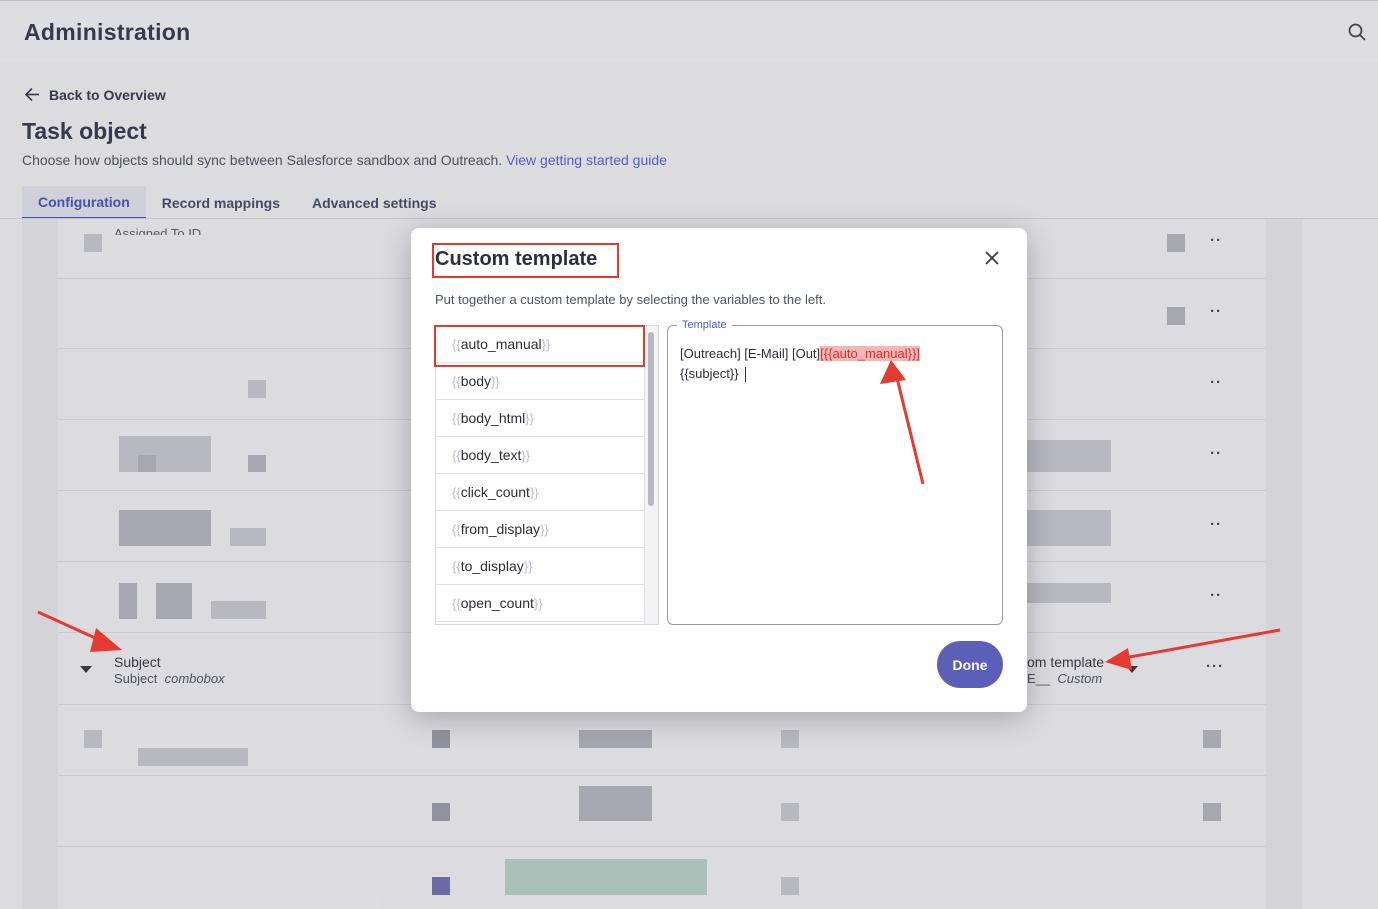 The width and height of the screenshot is (1378, 909). I want to click on back-link-label: Back to Overview, so click(107, 94).